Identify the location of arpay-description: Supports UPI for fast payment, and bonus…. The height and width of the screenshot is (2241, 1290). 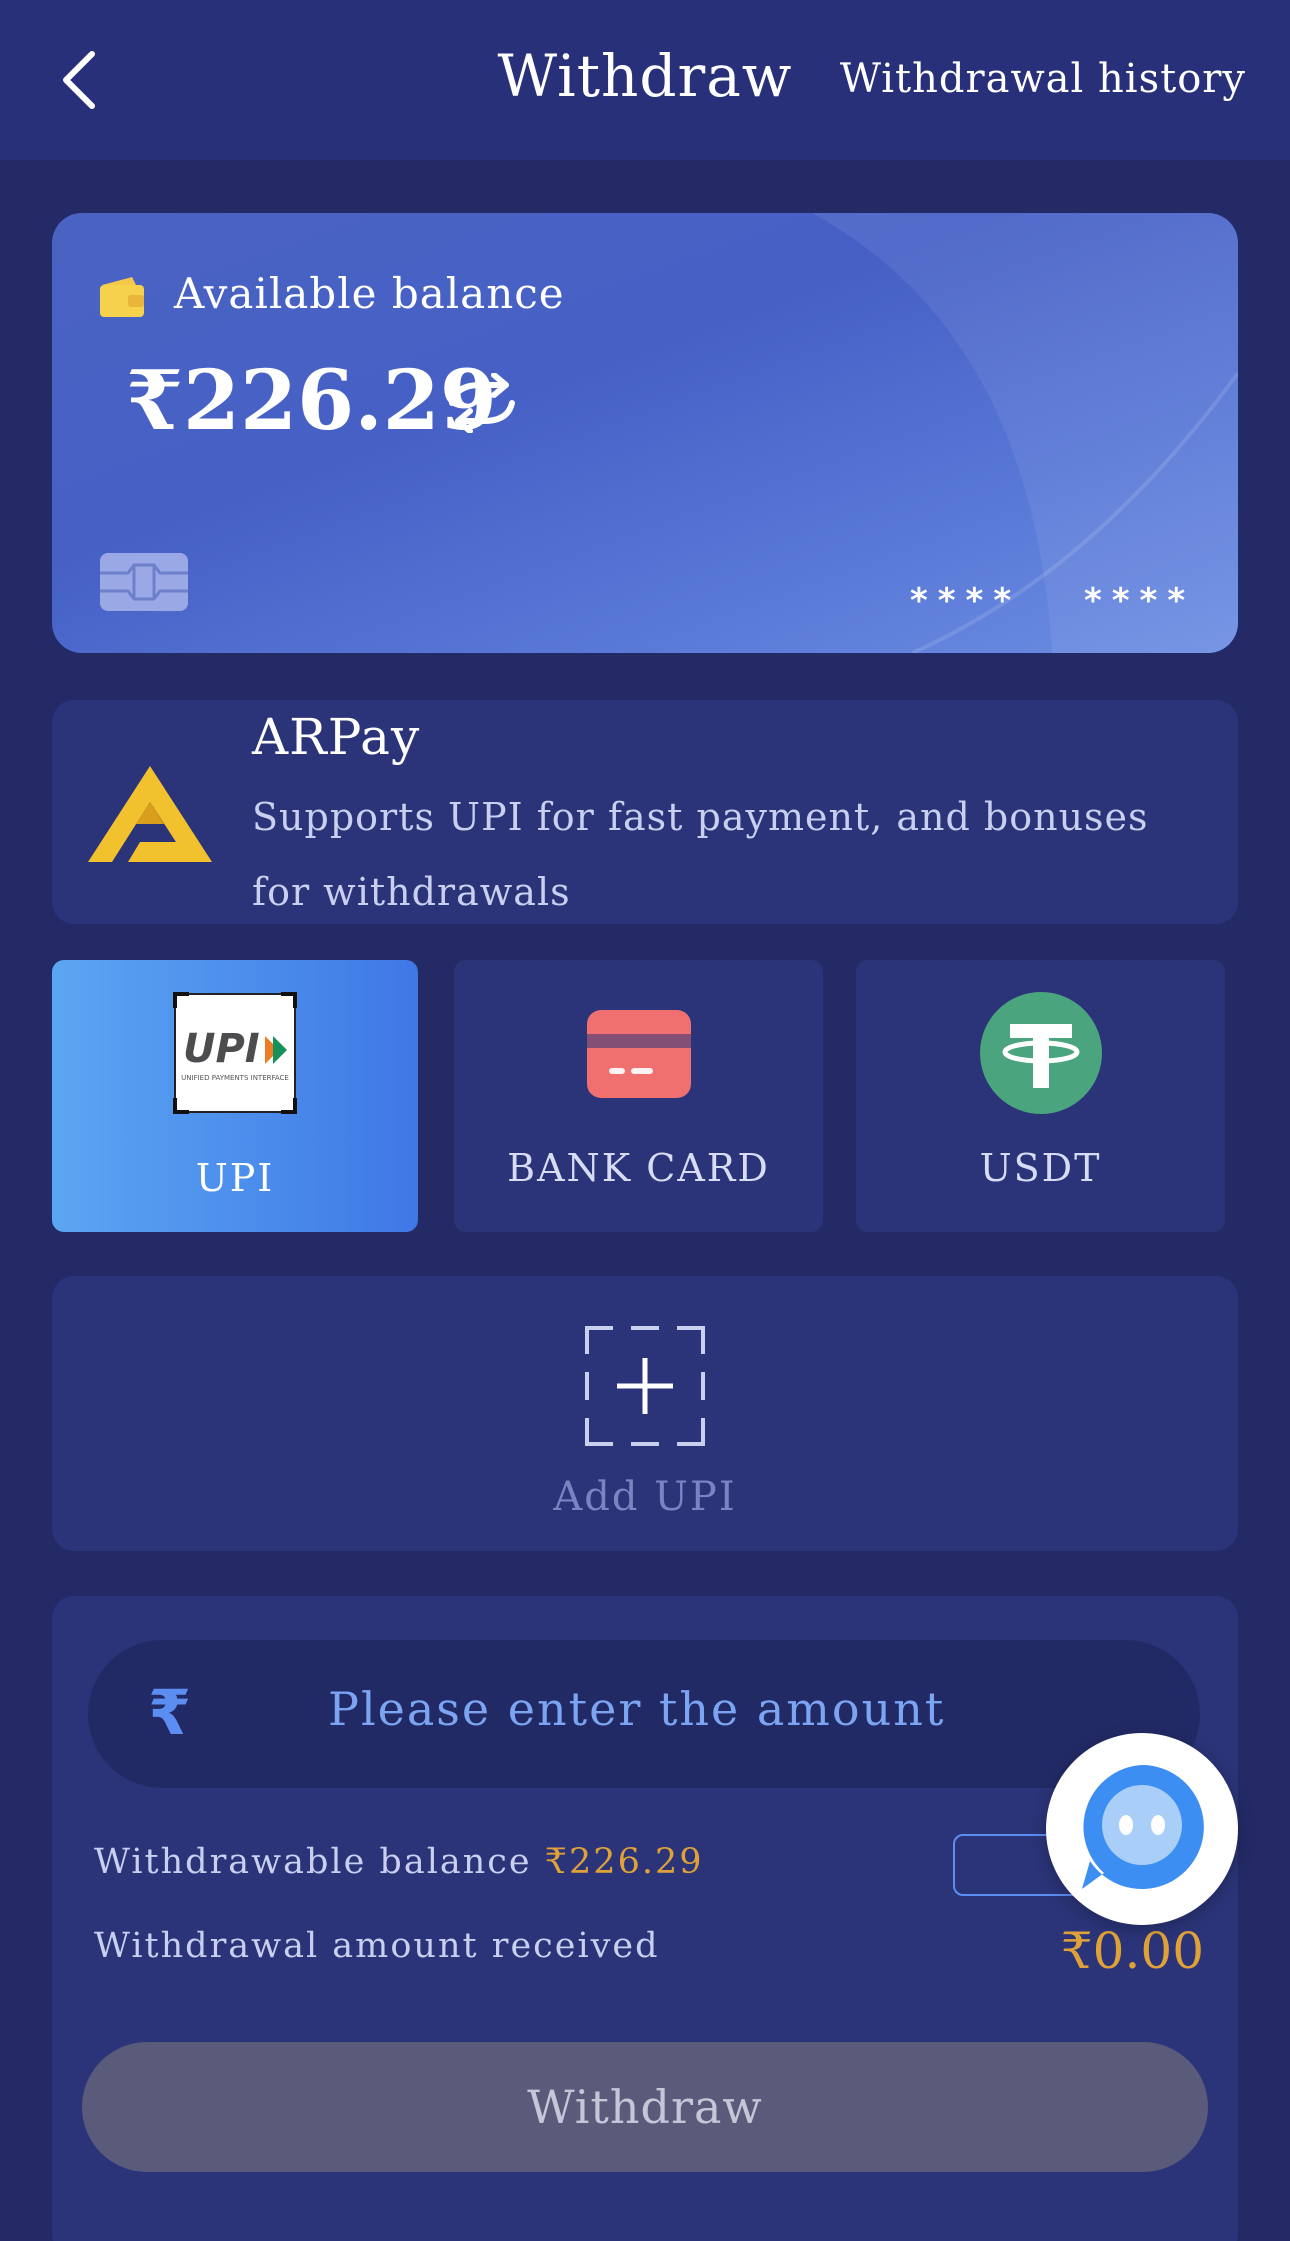
(700, 854).